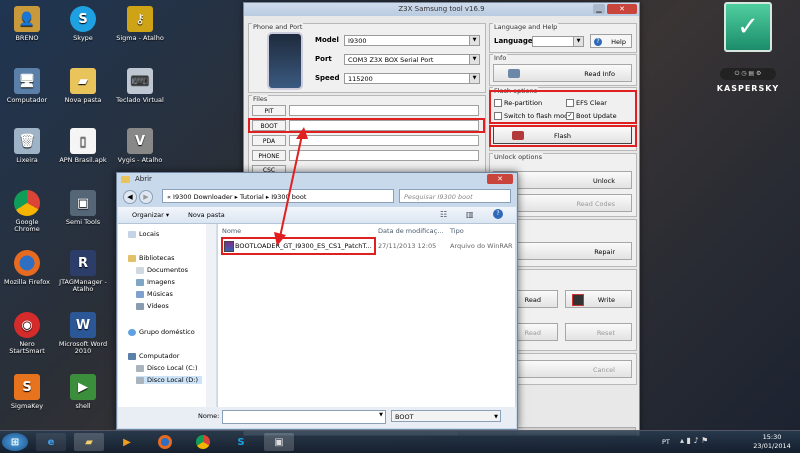  Describe the element at coordinates (162, 270) in the screenshot. I see `nav-item-documentos: Documentos` at that location.